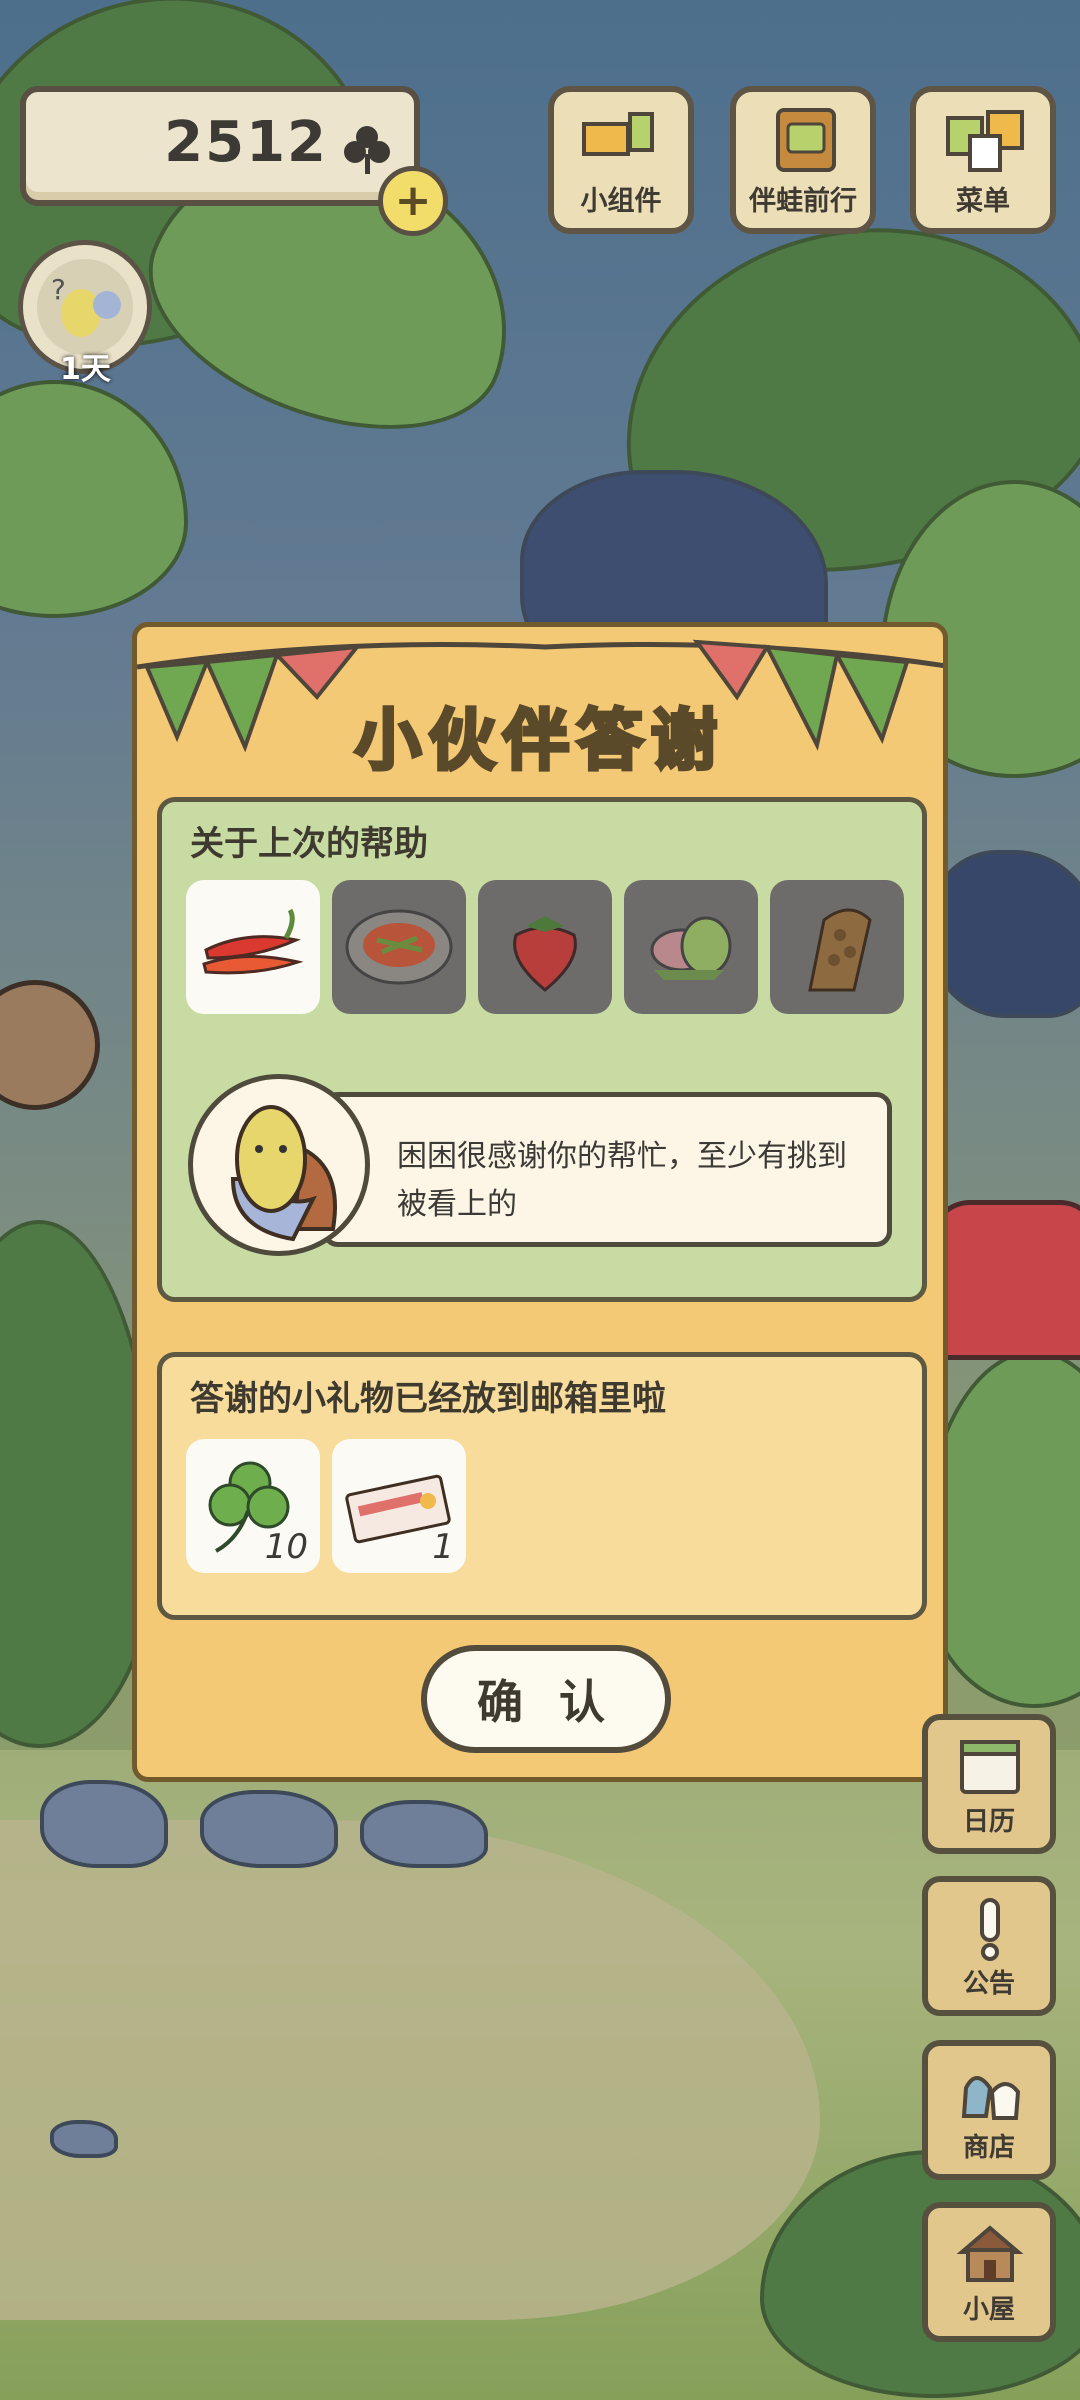  Describe the element at coordinates (399, 1506) in the screenshot. I see `gift-ticket: 1` at that location.